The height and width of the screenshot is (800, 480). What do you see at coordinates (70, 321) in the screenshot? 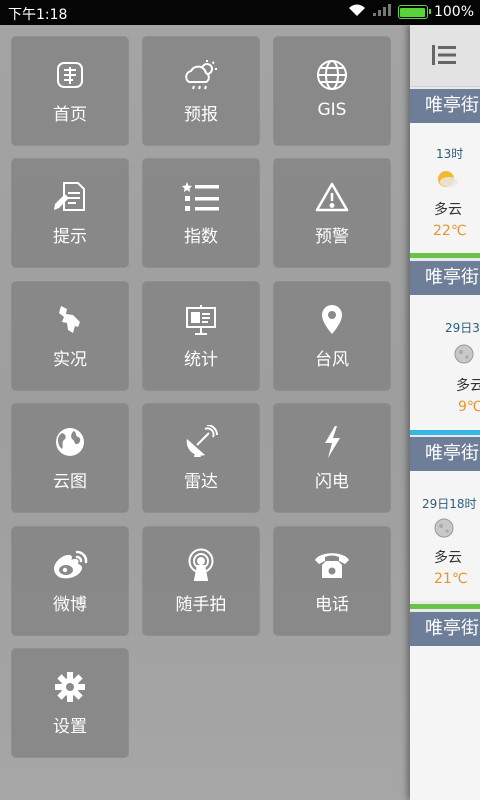
I see `live-icon` at bounding box center [70, 321].